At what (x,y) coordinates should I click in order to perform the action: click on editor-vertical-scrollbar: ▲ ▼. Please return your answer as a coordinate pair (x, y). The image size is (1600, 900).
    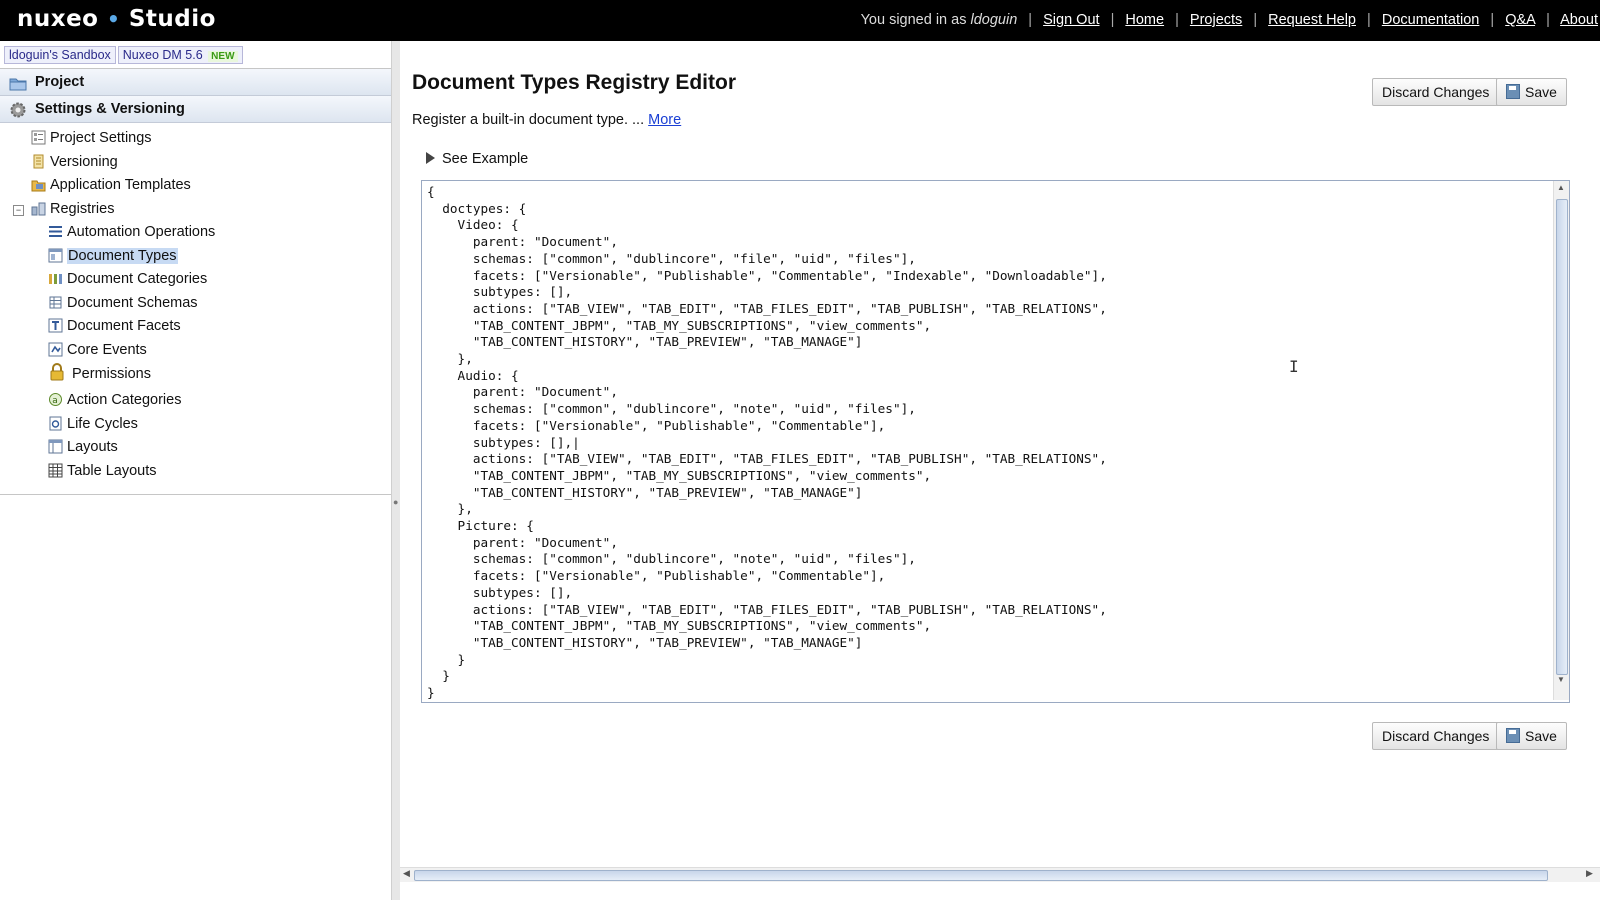
    Looking at the image, I should click on (1561, 440).